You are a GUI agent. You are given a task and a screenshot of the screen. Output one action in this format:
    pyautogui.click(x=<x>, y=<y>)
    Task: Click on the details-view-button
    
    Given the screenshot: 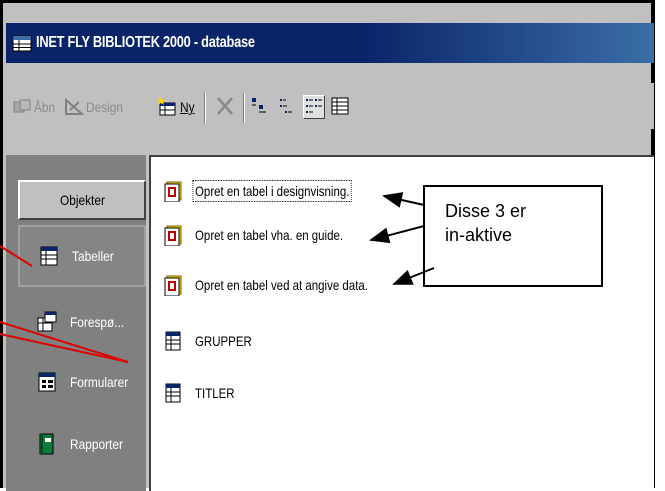 What is the action you would take?
    pyautogui.click(x=340, y=106)
    